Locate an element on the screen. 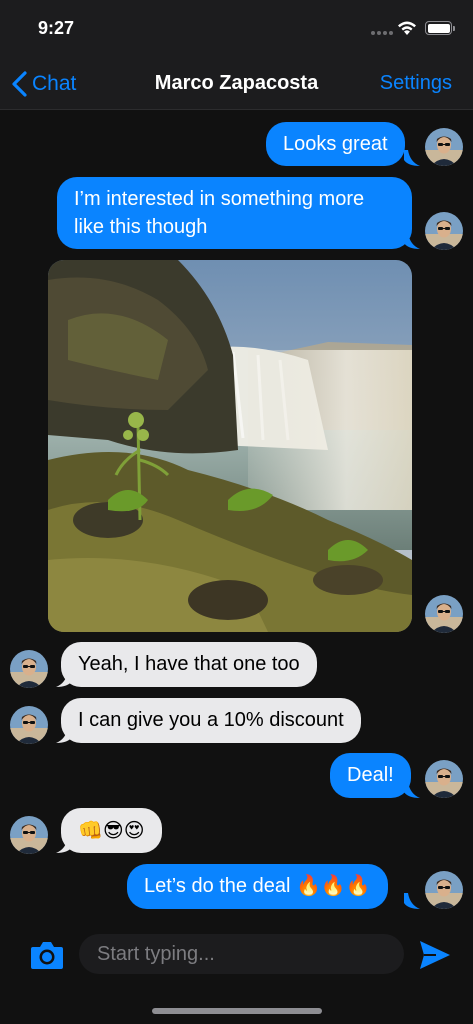  message-text: Yeah, I have that one too is located at coordinates (189, 664).